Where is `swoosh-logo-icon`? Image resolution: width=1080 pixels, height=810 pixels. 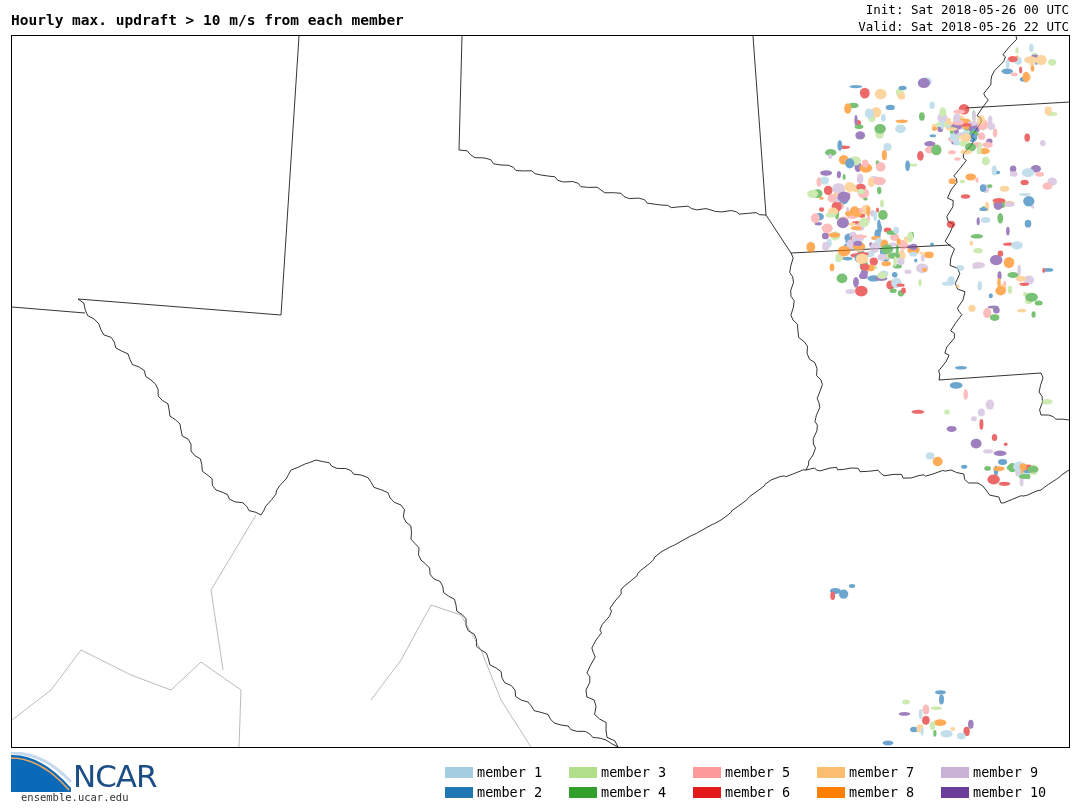
swoosh-logo-icon is located at coordinates (42, 772).